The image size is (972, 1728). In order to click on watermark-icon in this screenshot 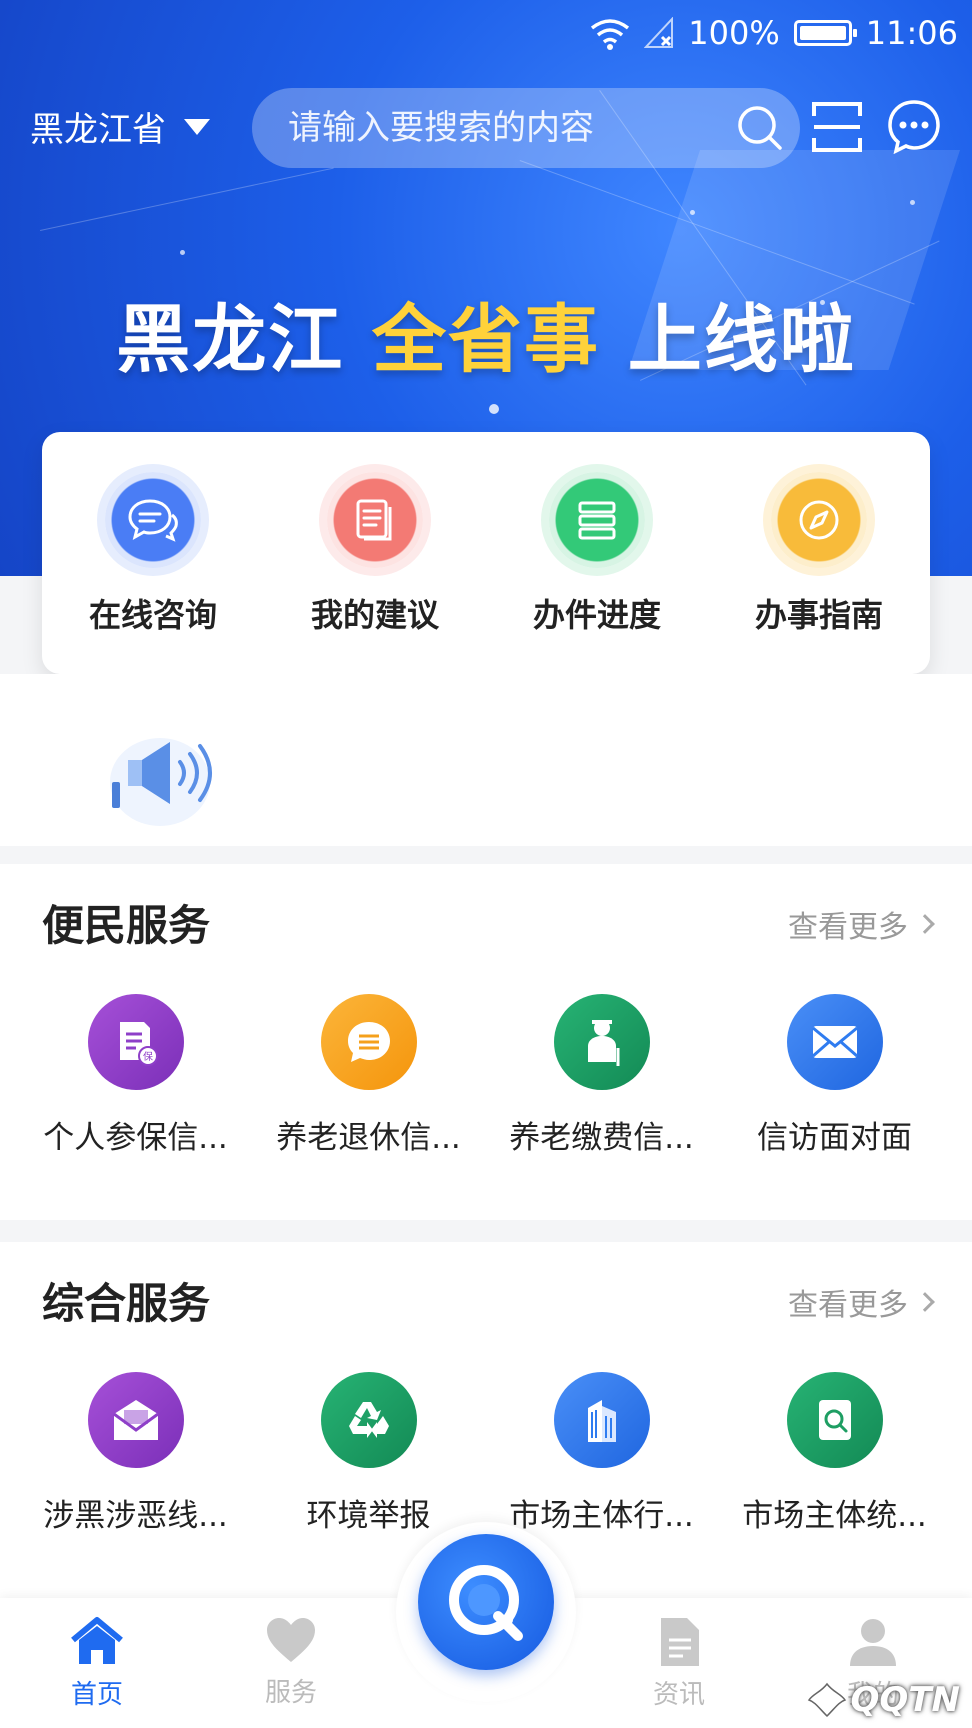, I will do `click(826, 1700)`.